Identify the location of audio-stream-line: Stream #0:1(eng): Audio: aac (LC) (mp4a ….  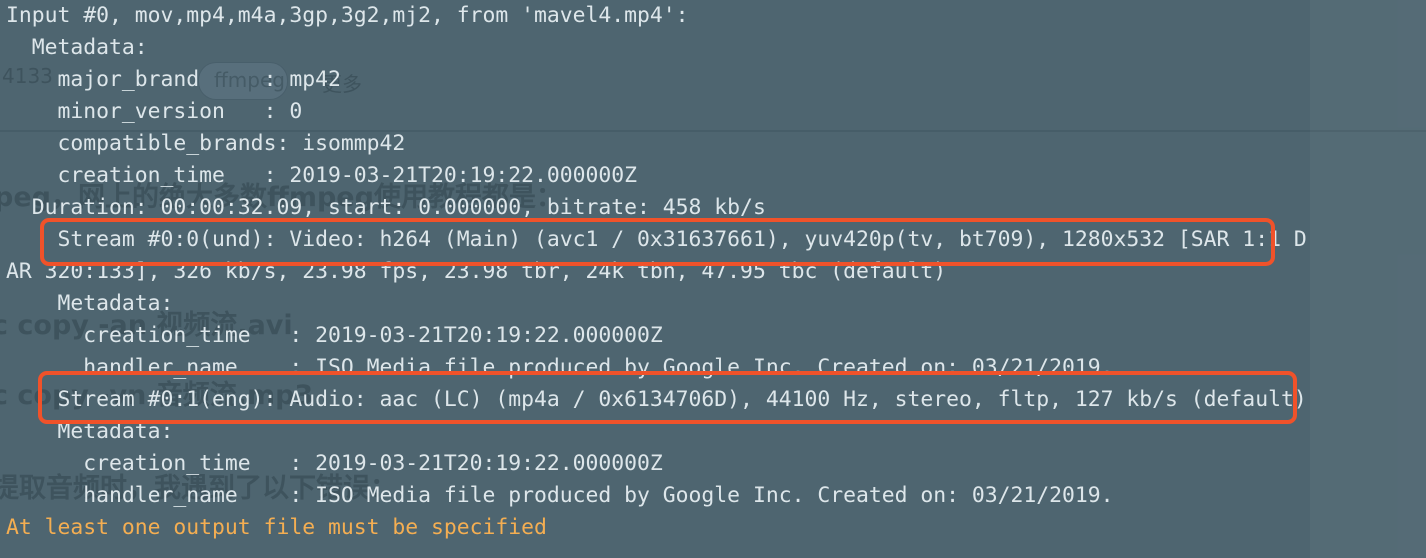
(656, 399).